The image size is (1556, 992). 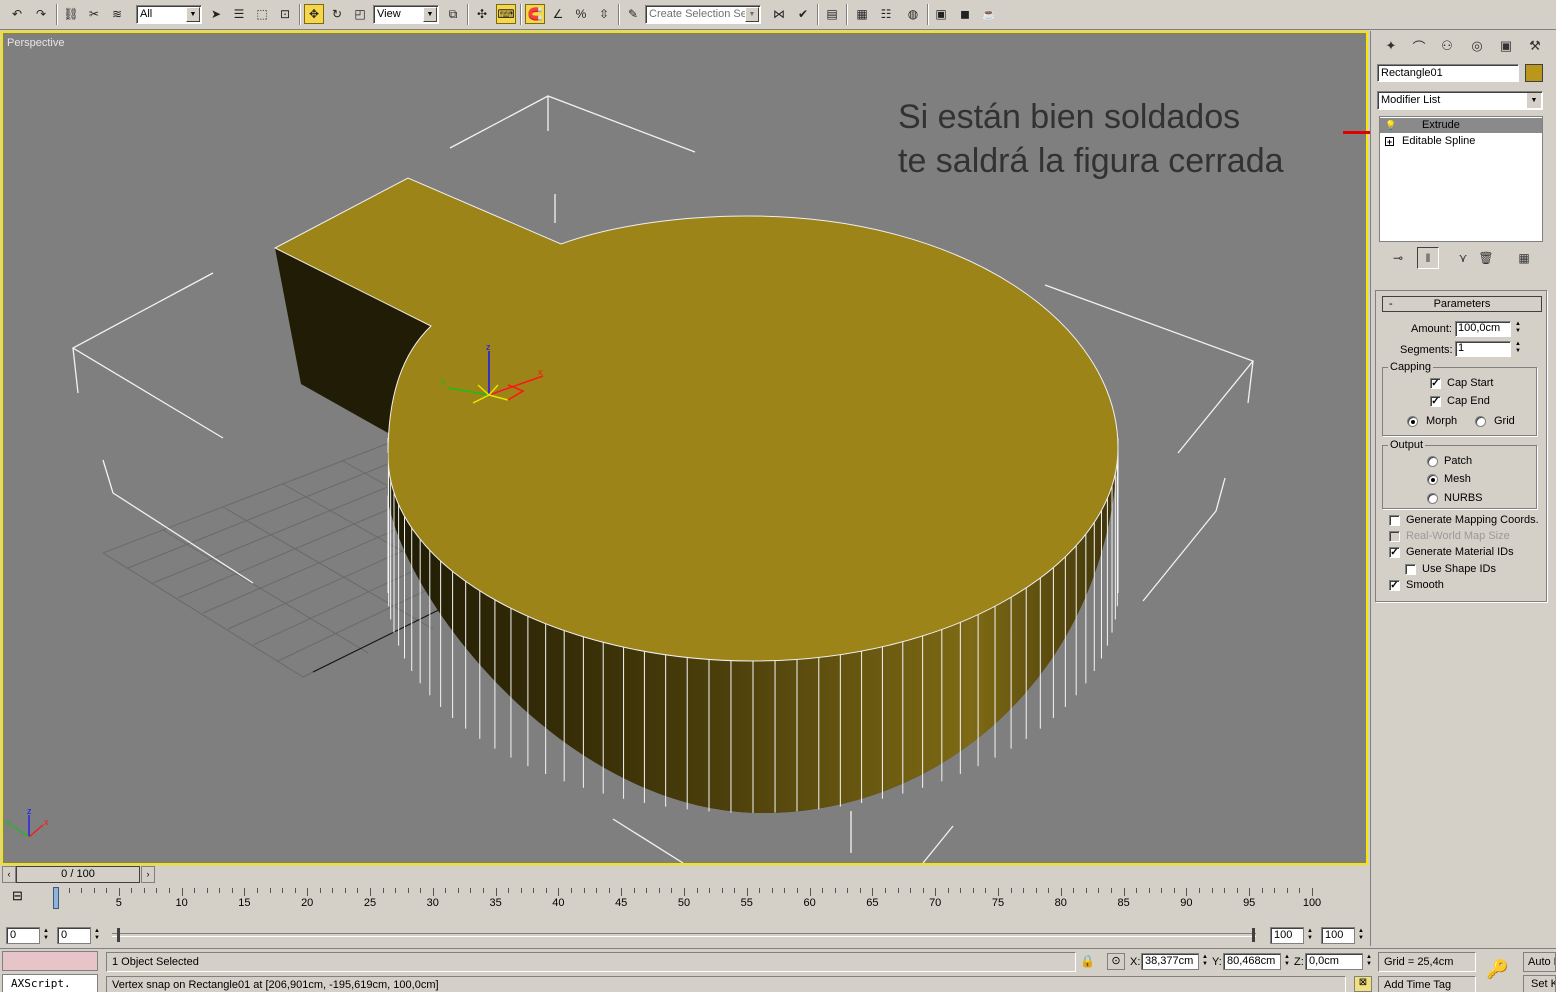 What do you see at coordinates (1435, 401) in the screenshot?
I see `cap-end-checkbox: ✓` at bounding box center [1435, 401].